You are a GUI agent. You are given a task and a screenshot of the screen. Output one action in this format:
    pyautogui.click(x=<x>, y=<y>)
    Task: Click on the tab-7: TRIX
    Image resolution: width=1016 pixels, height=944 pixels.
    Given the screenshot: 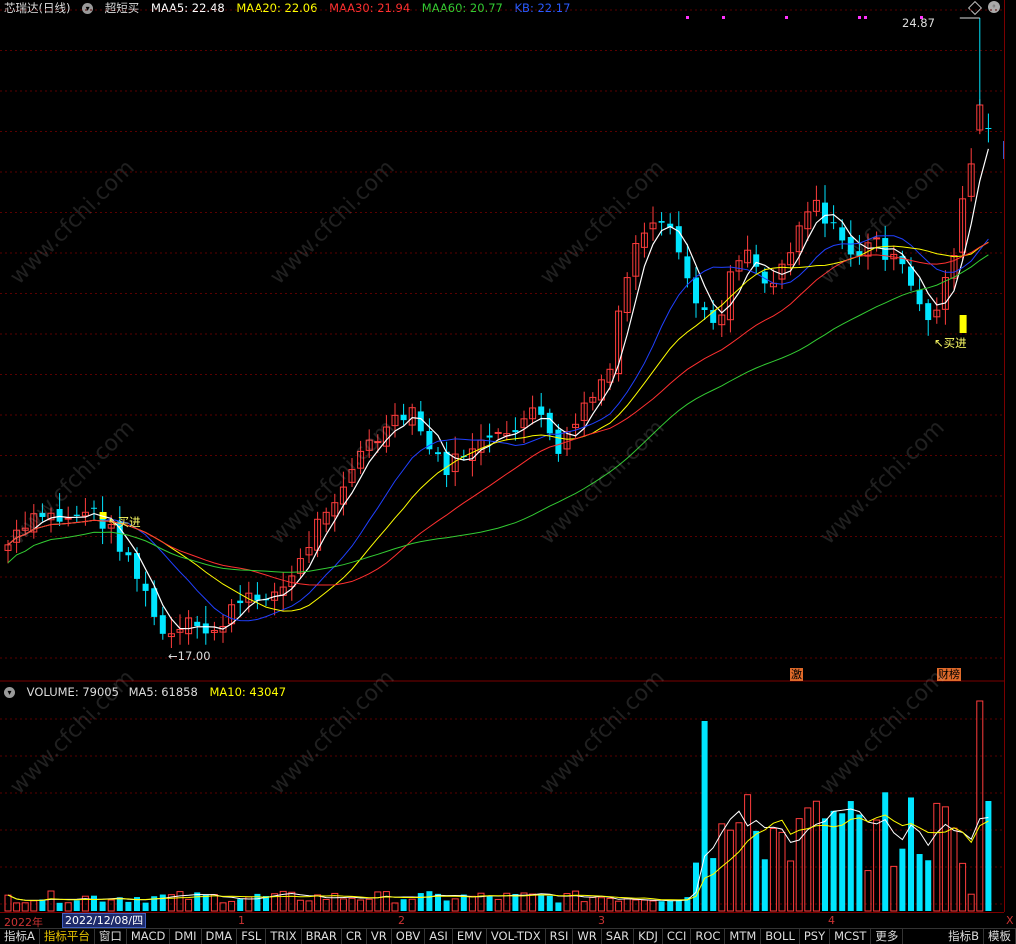 What is the action you would take?
    pyautogui.click(x=284, y=936)
    